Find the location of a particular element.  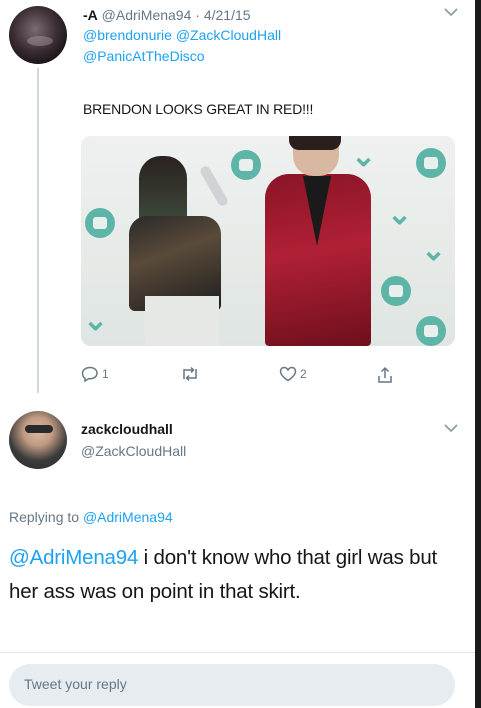

thread-line is located at coordinates (38, 230).